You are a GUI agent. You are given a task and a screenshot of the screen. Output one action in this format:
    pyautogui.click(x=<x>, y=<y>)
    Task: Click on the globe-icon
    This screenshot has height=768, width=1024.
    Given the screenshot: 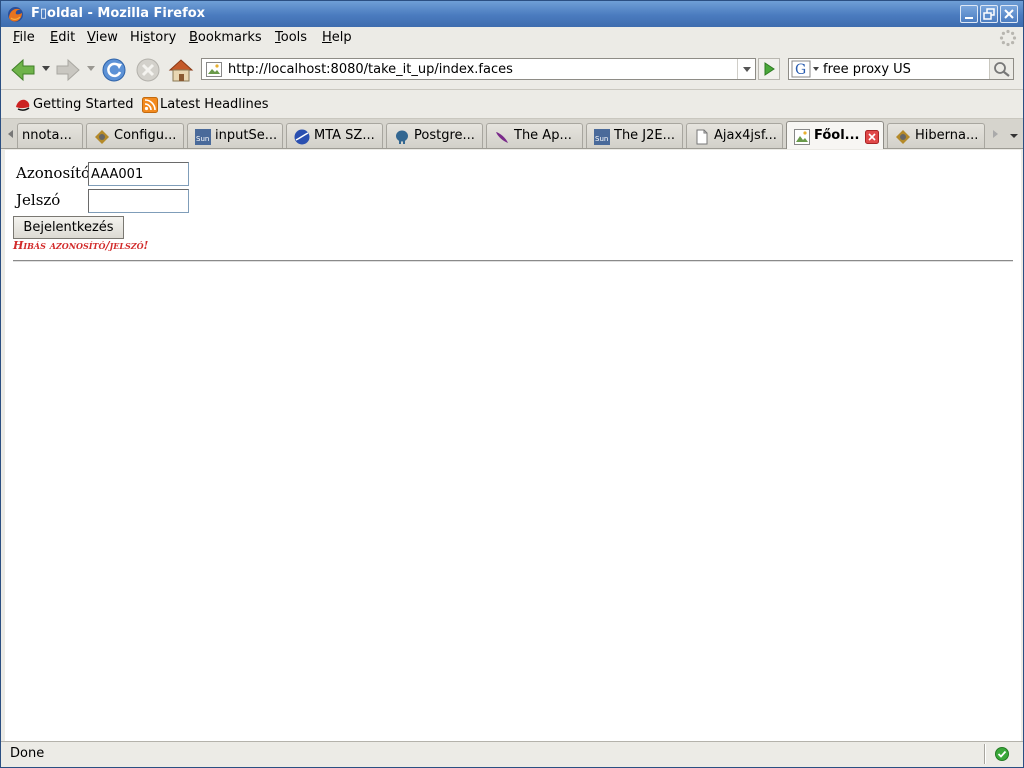 What is the action you would take?
    pyautogui.click(x=302, y=137)
    